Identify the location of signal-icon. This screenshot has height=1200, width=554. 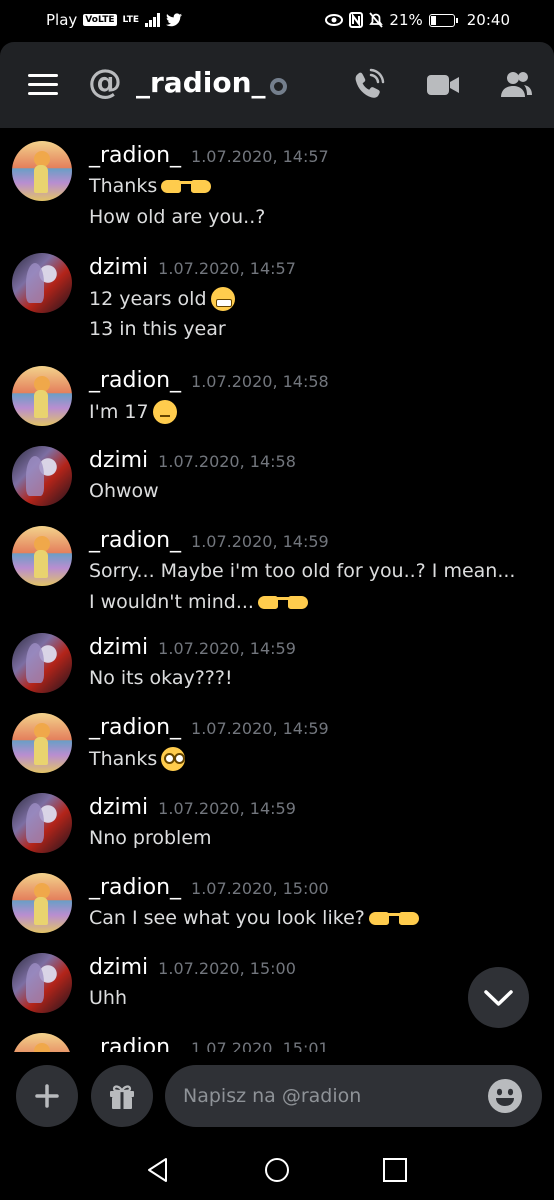
(153, 20).